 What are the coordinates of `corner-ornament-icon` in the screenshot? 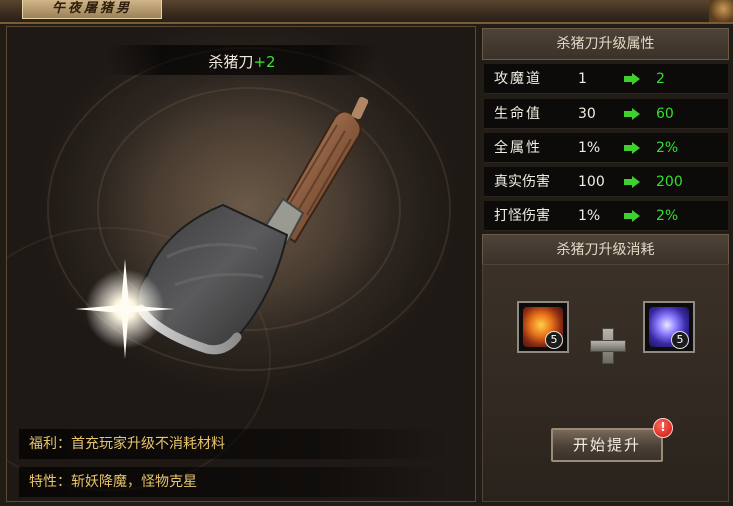 It's located at (721, 11).